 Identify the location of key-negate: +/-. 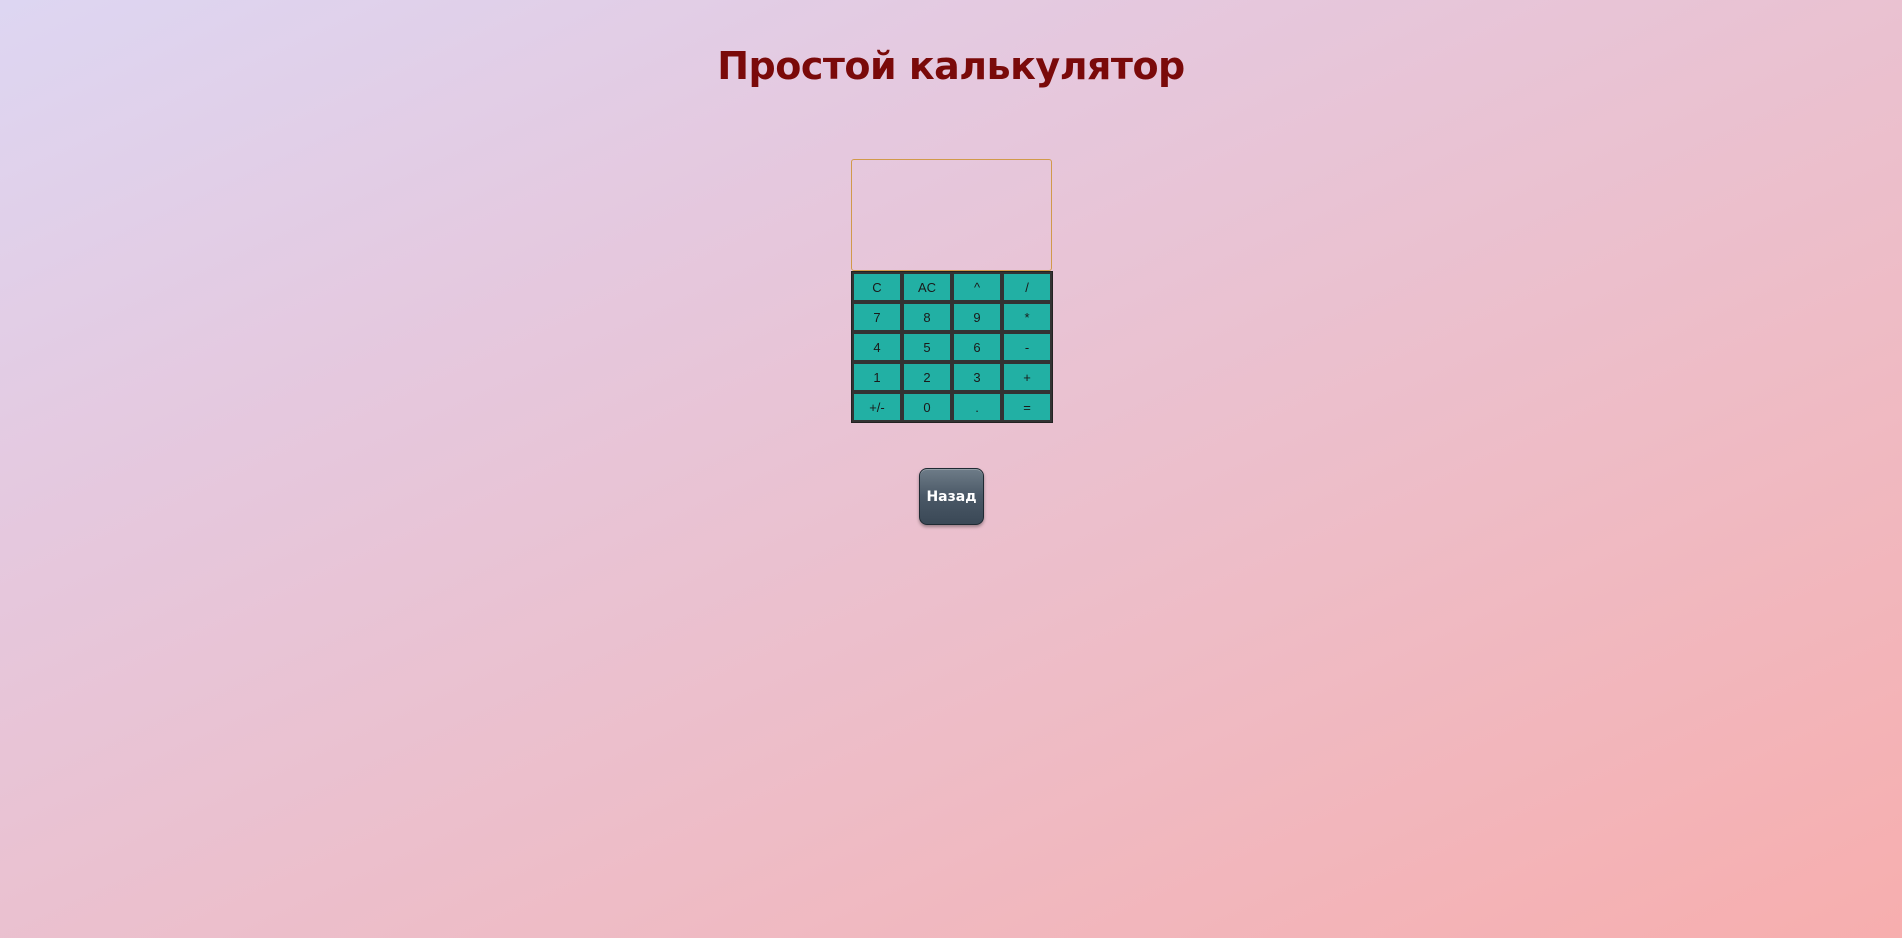
(877, 407).